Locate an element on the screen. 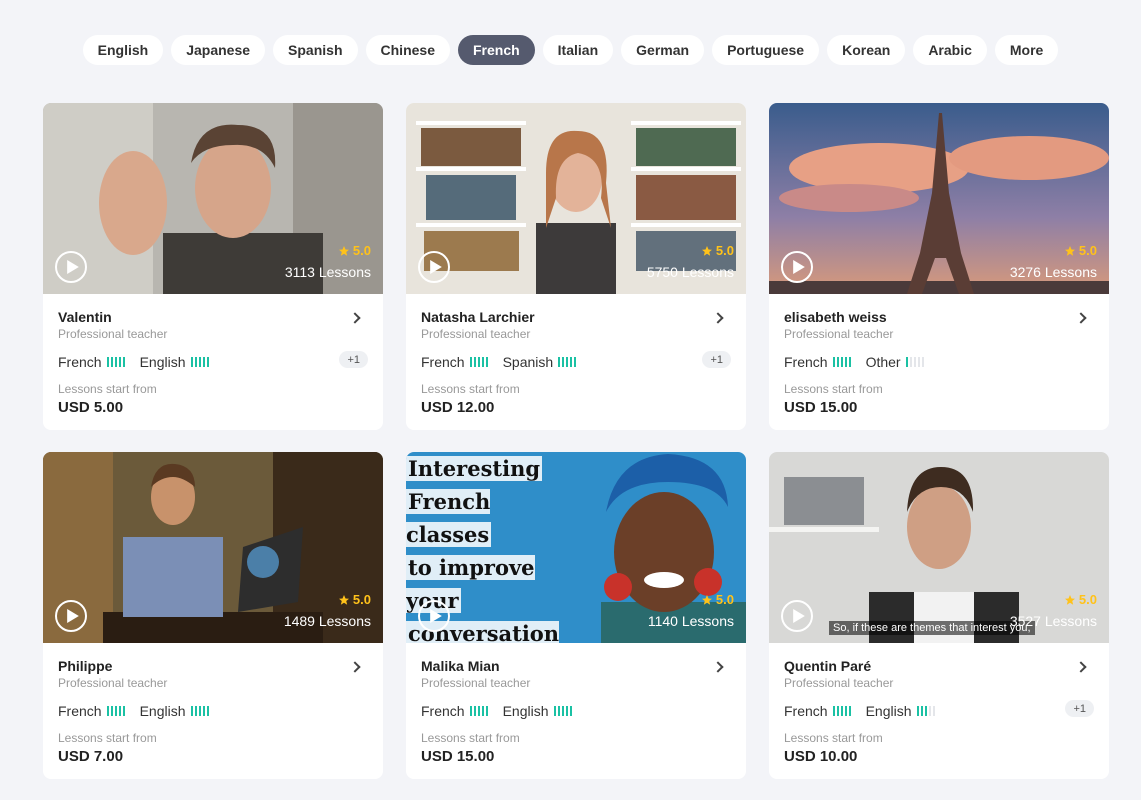  teacher-name: elisabeth weiss is located at coordinates (939, 317).